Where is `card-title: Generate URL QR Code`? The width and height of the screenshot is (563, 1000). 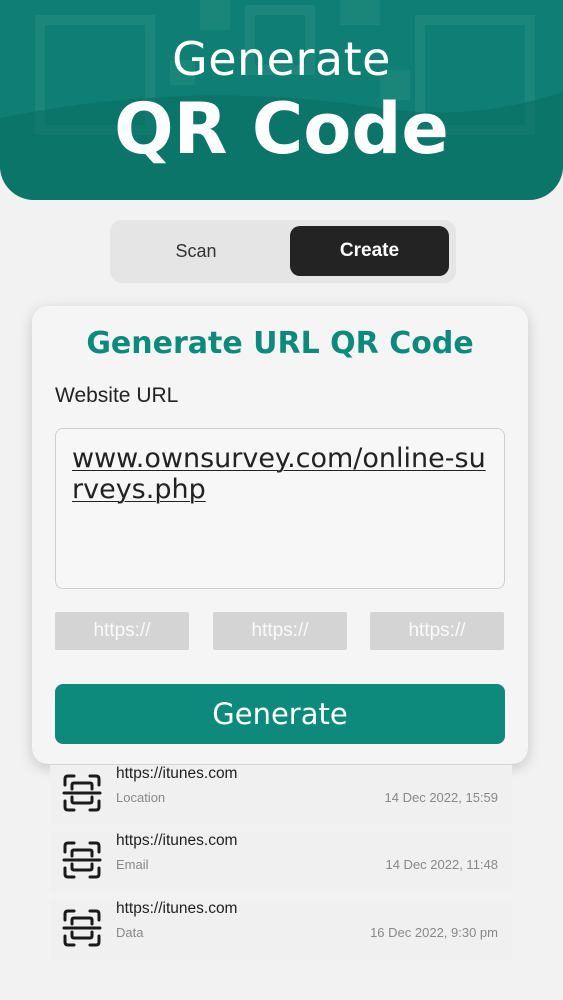
card-title: Generate URL QR Code is located at coordinates (280, 343).